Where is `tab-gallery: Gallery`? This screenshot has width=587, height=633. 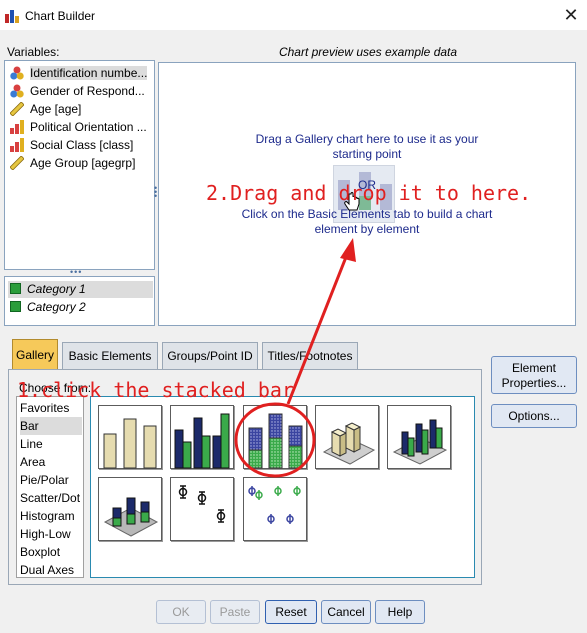
tab-gallery: Gallery is located at coordinates (35, 354).